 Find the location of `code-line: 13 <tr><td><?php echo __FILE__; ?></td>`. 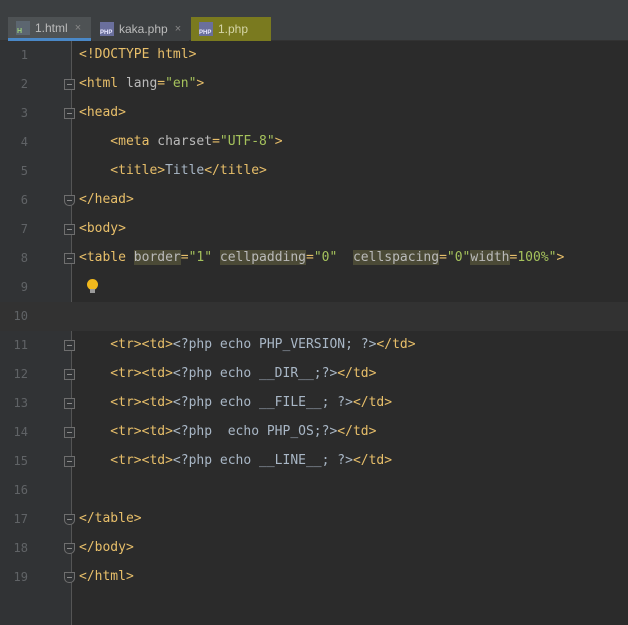

code-line: 13 <tr><td><?php echo __FILE__; ?></td> is located at coordinates (314, 403).